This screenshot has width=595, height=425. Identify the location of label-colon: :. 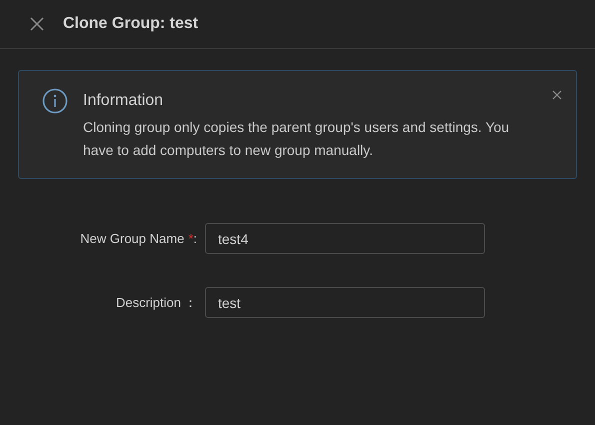
(195, 239).